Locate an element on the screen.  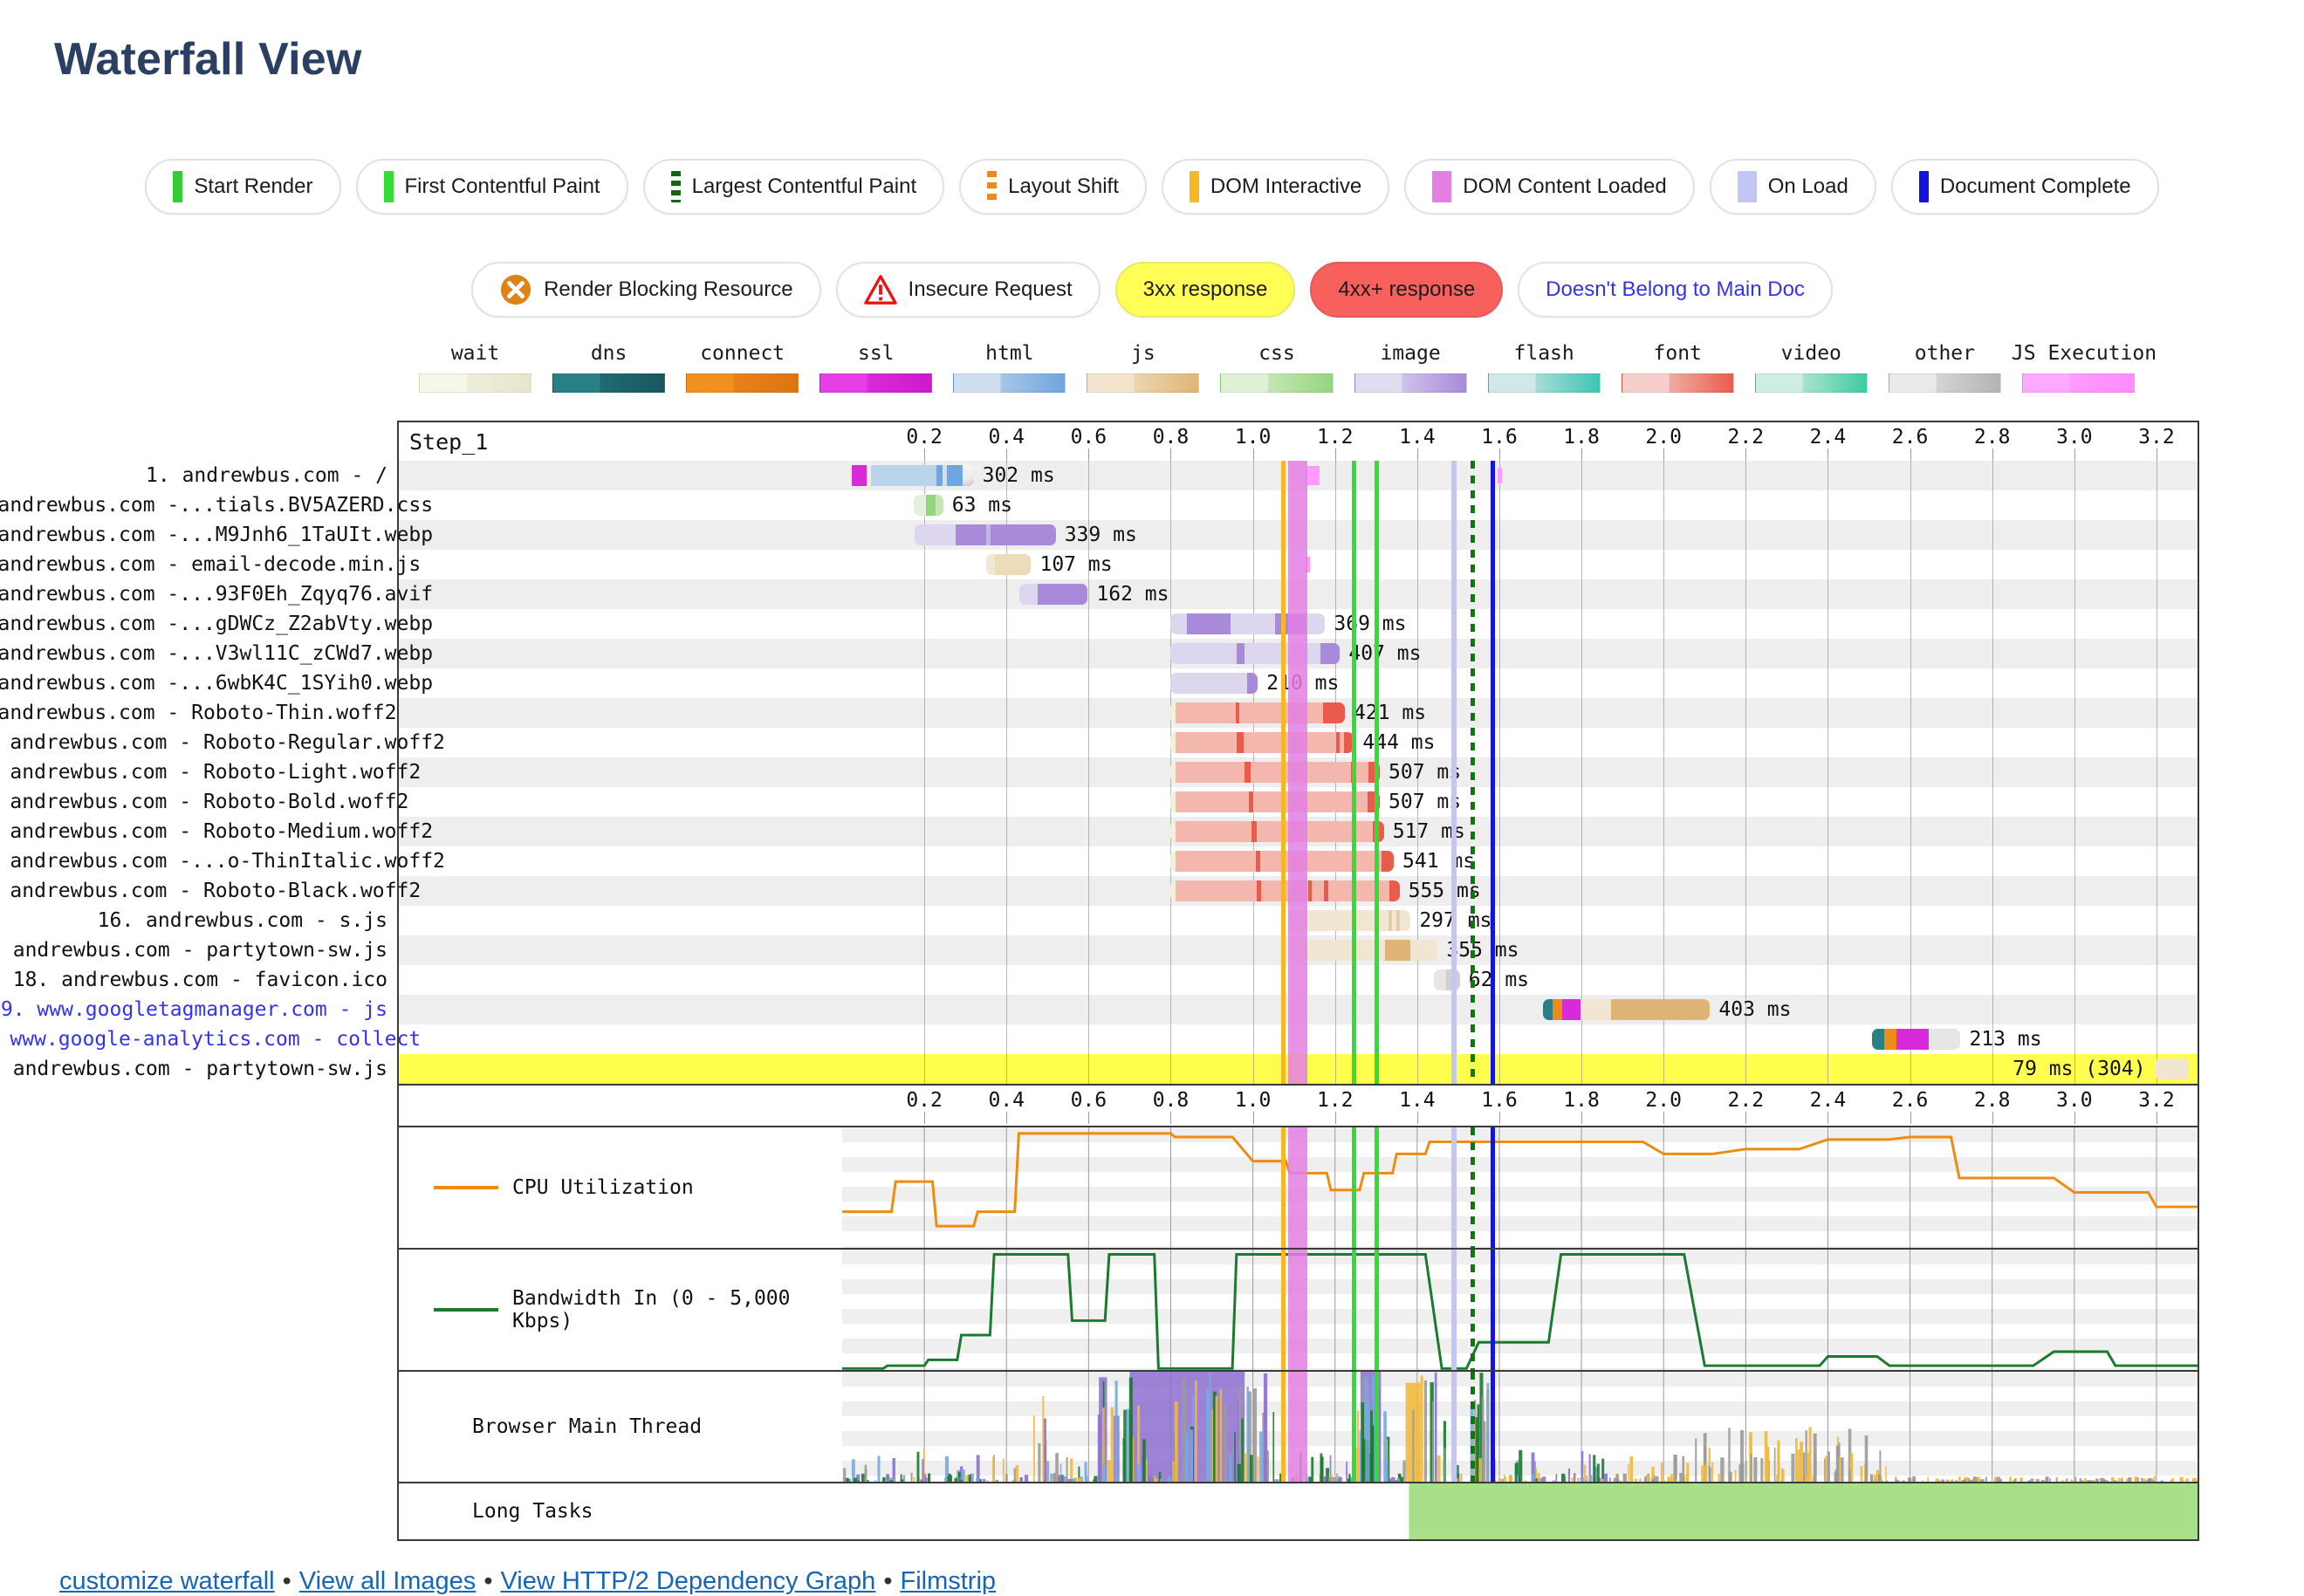
legend-chip-largest-contentful-paint: Largest Contentful Paint is located at coordinates (793, 187).